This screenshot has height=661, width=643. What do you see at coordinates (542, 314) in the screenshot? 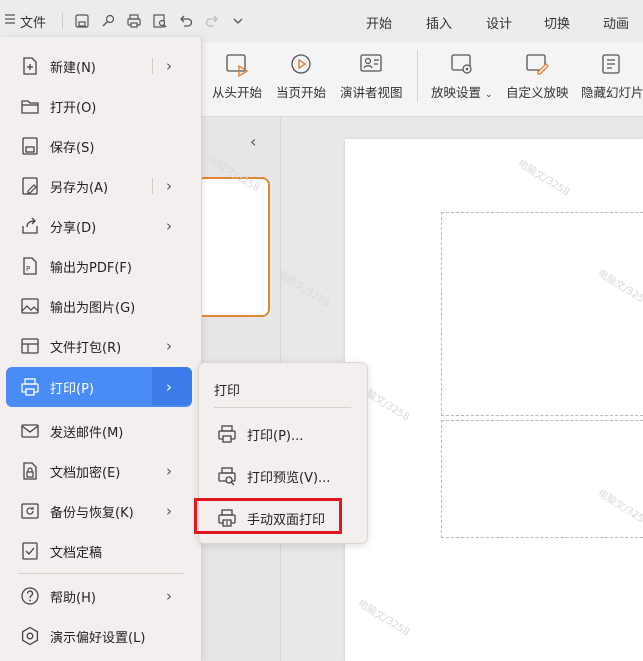
I see `title-placeholder` at bounding box center [542, 314].